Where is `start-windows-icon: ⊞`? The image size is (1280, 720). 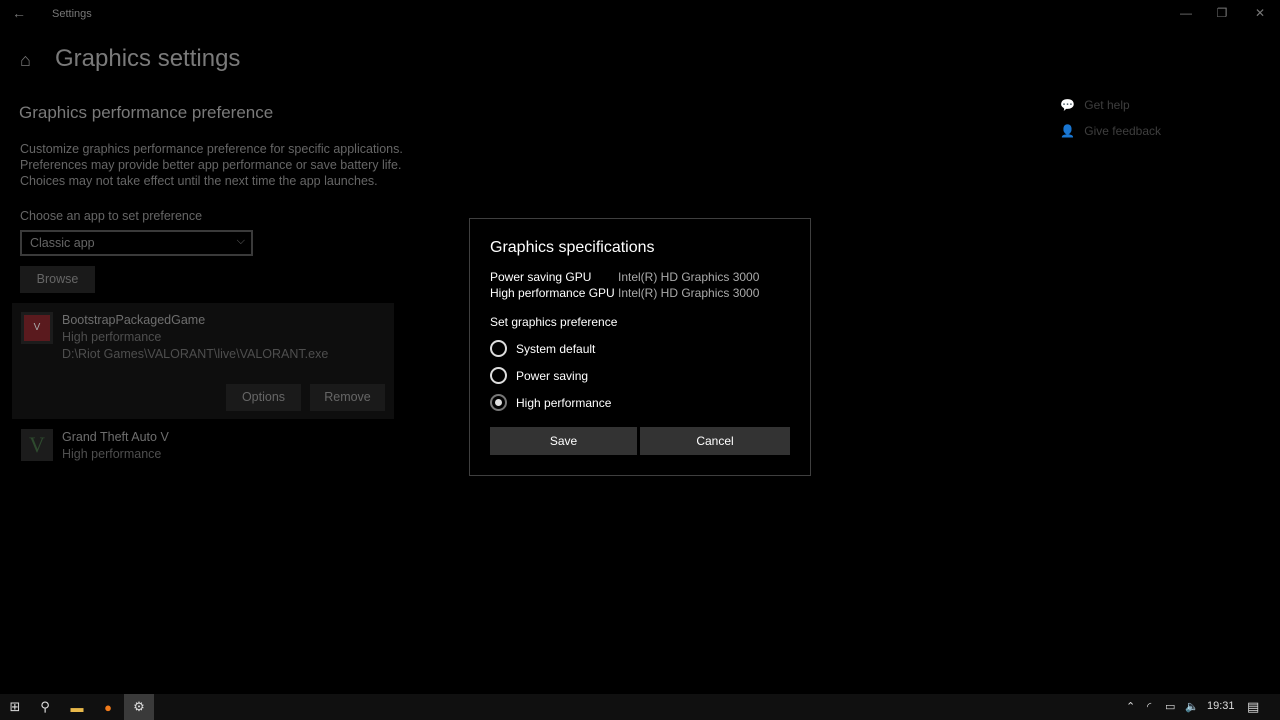
start-windows-icon: ⊞ is located at coordinates (15, 707).